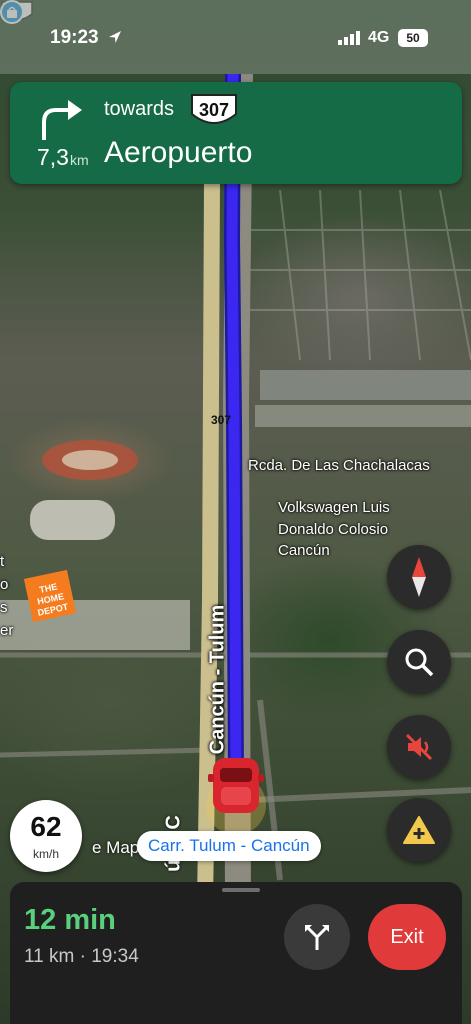  Describe the element at coordinates (407, 937) in the screenshot. I see `exit-navigation-button: Exit` at that location.